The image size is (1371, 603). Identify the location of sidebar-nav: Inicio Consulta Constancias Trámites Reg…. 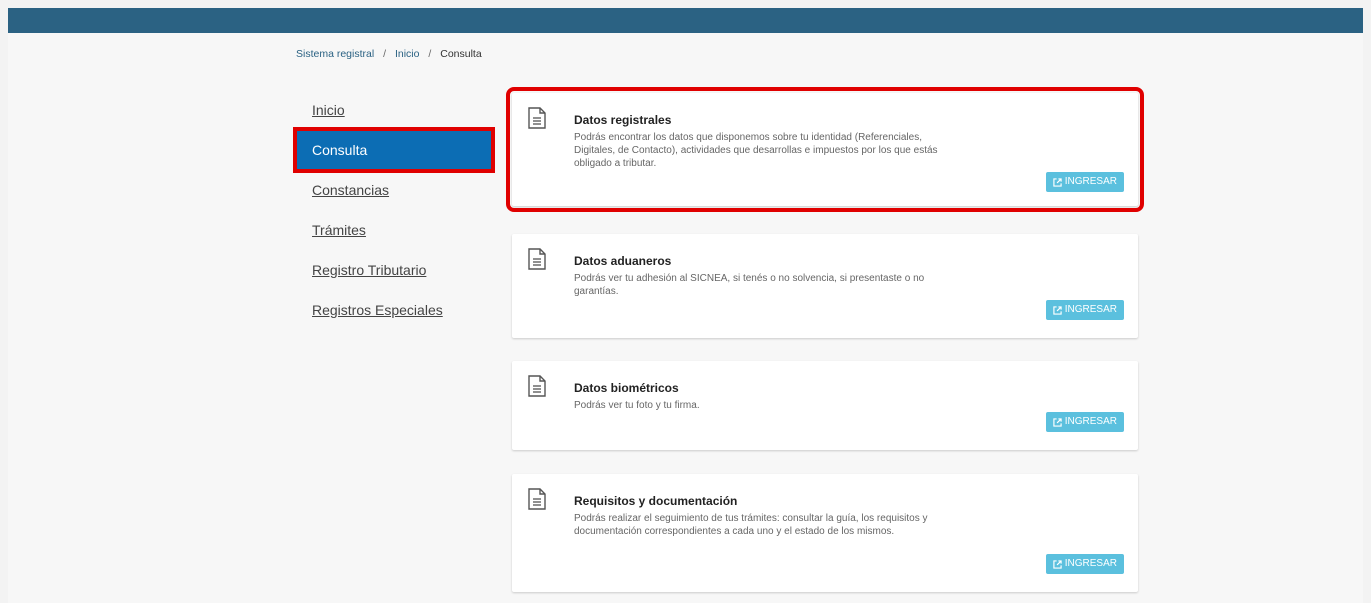
(394, 210).